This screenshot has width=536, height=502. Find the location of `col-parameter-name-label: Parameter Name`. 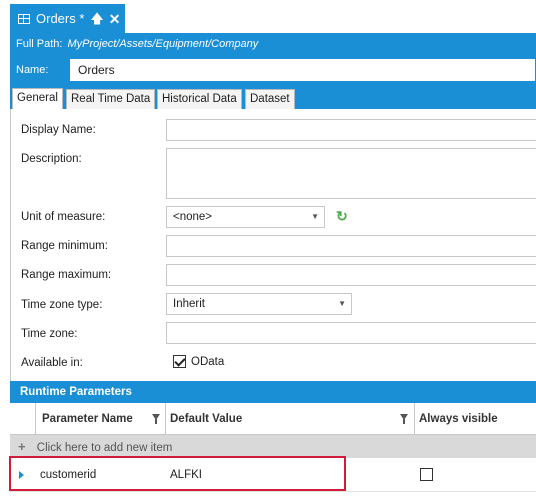

col-parameter-name-label: Parameter Name is located at coordinates (87, 419).